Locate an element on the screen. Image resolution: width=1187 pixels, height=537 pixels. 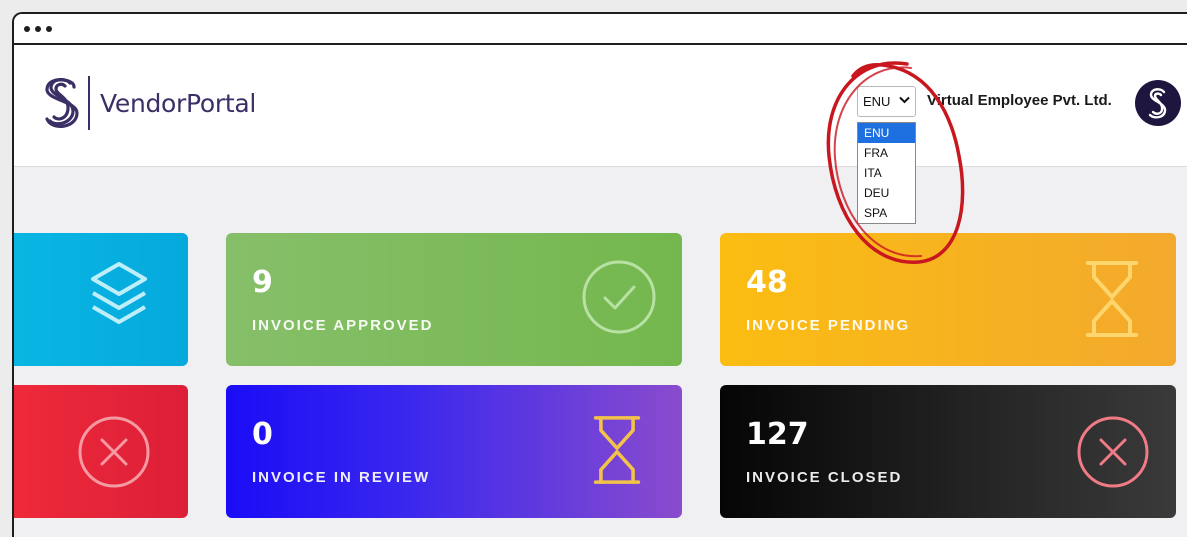
stat-value: 9 is located at coordinates (262, 282).